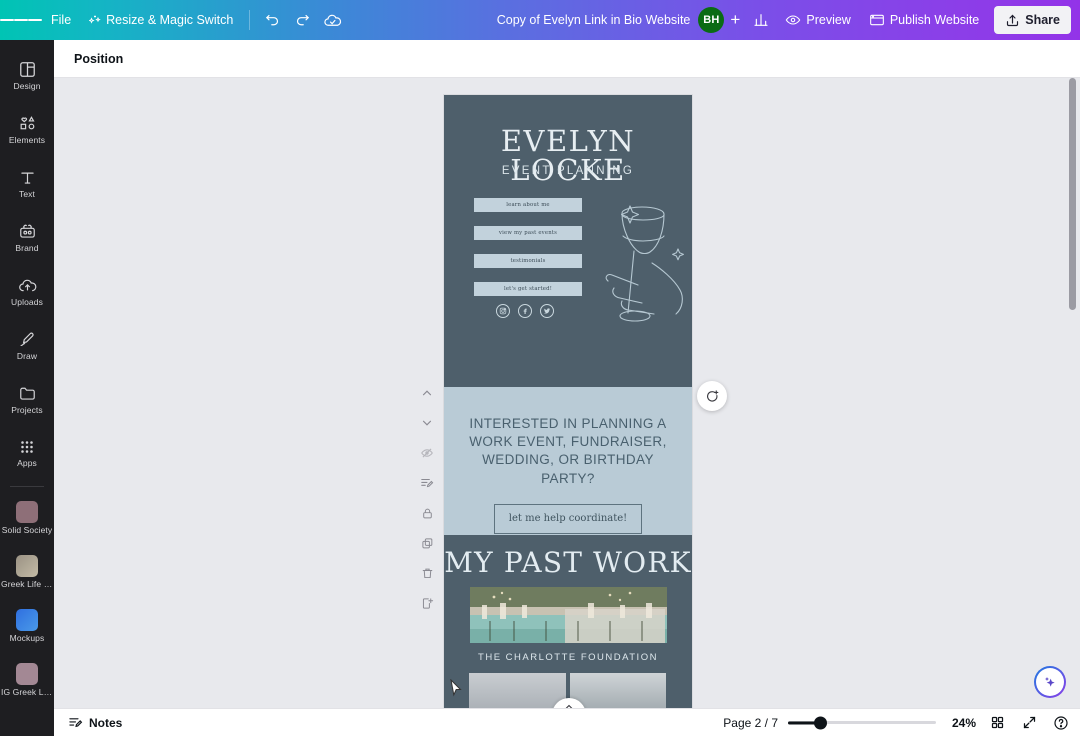  I want to click on file-menu-label: File, so click(61, 20).